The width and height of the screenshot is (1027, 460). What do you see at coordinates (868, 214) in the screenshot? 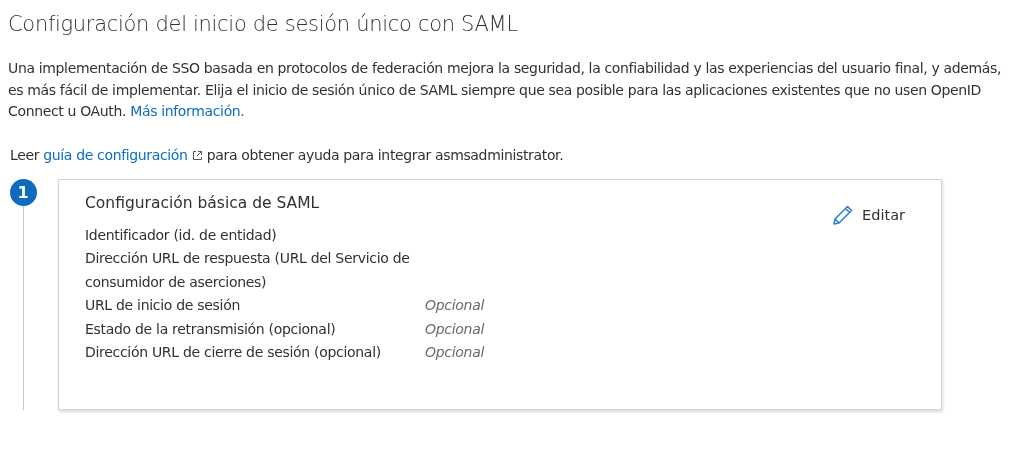
I see `edit-button: Editar` at bounding box center [868, 214].